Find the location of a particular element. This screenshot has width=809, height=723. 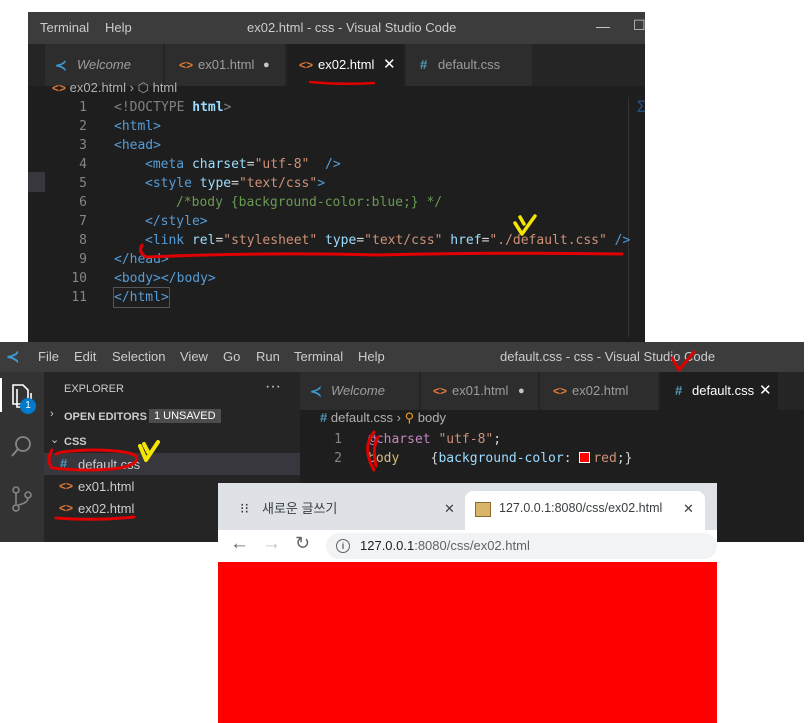

browser-tab-new-post: ⁝⁝ 새로운 글쓰기 ✕ is located at coordinates (344, 510).